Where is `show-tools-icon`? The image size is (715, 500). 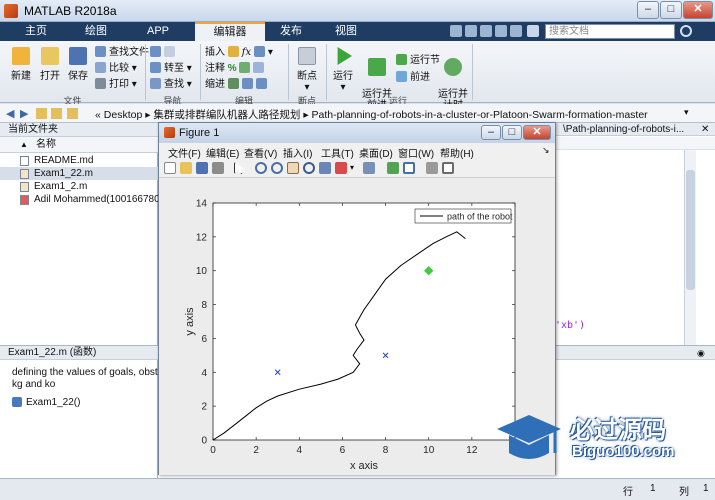 show-tools-icon is located at coordinates (448, 168).